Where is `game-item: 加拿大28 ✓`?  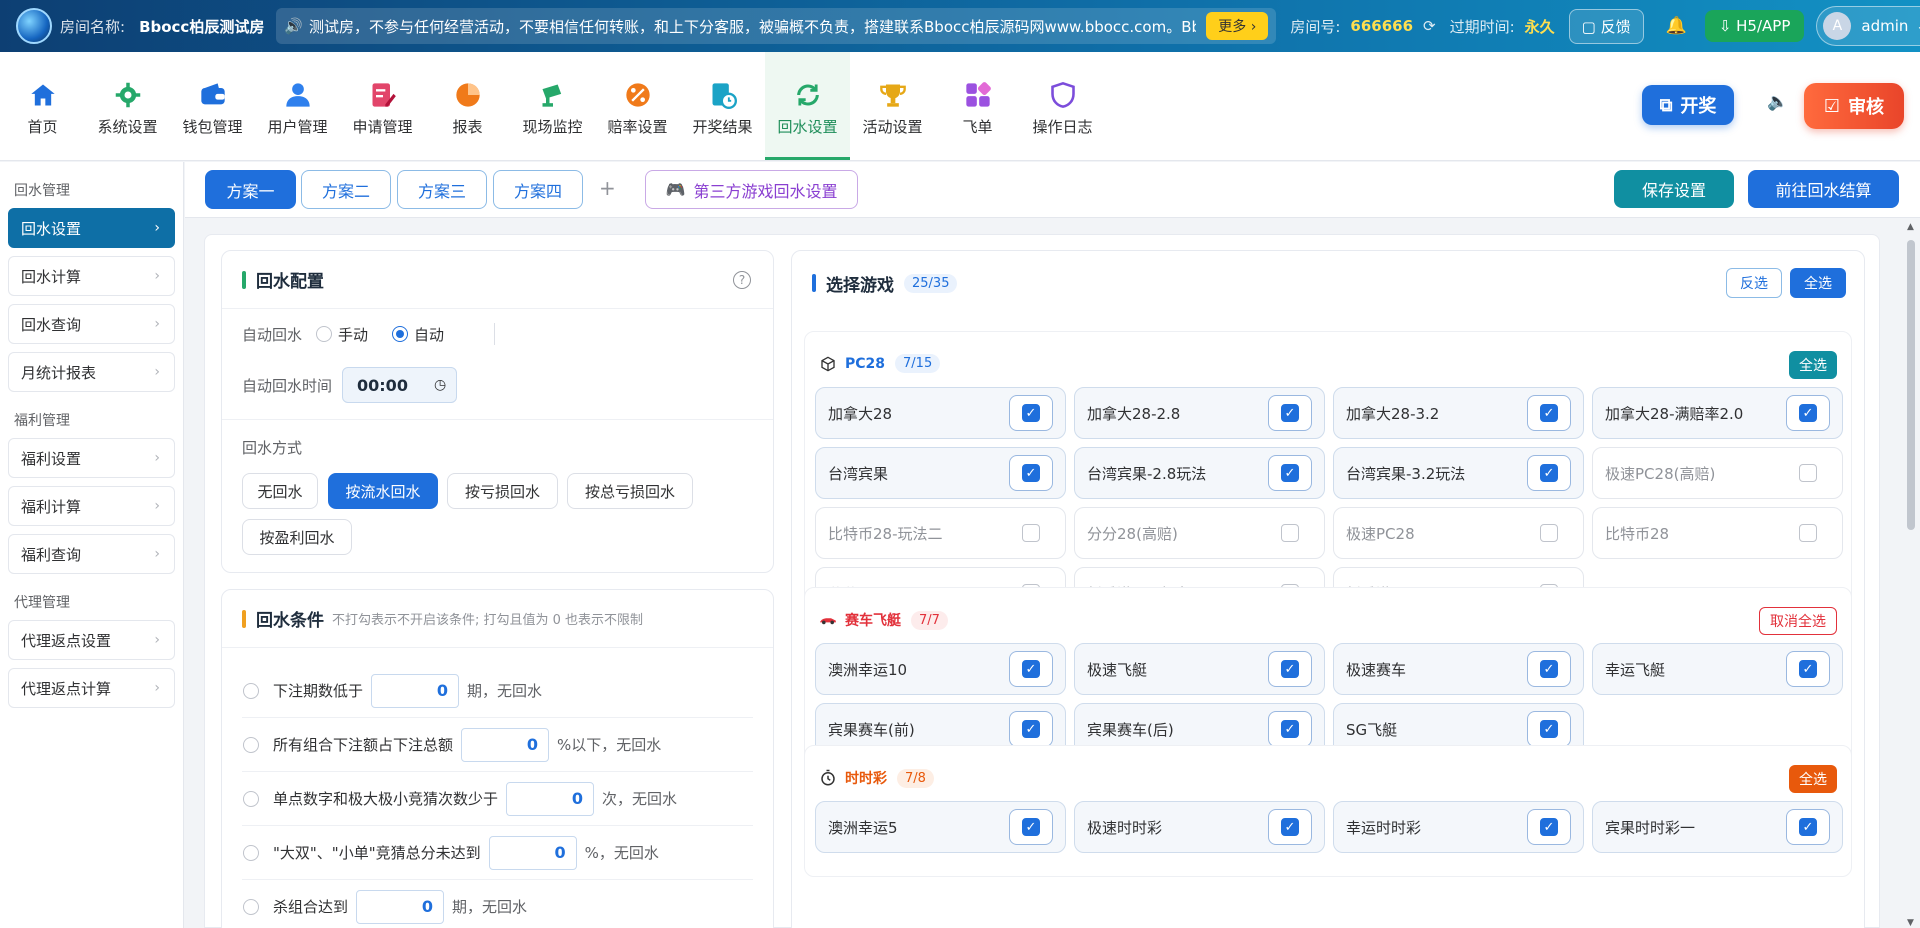
game-item: 加拿大28 ✓ is located at coordinates (940, 413).